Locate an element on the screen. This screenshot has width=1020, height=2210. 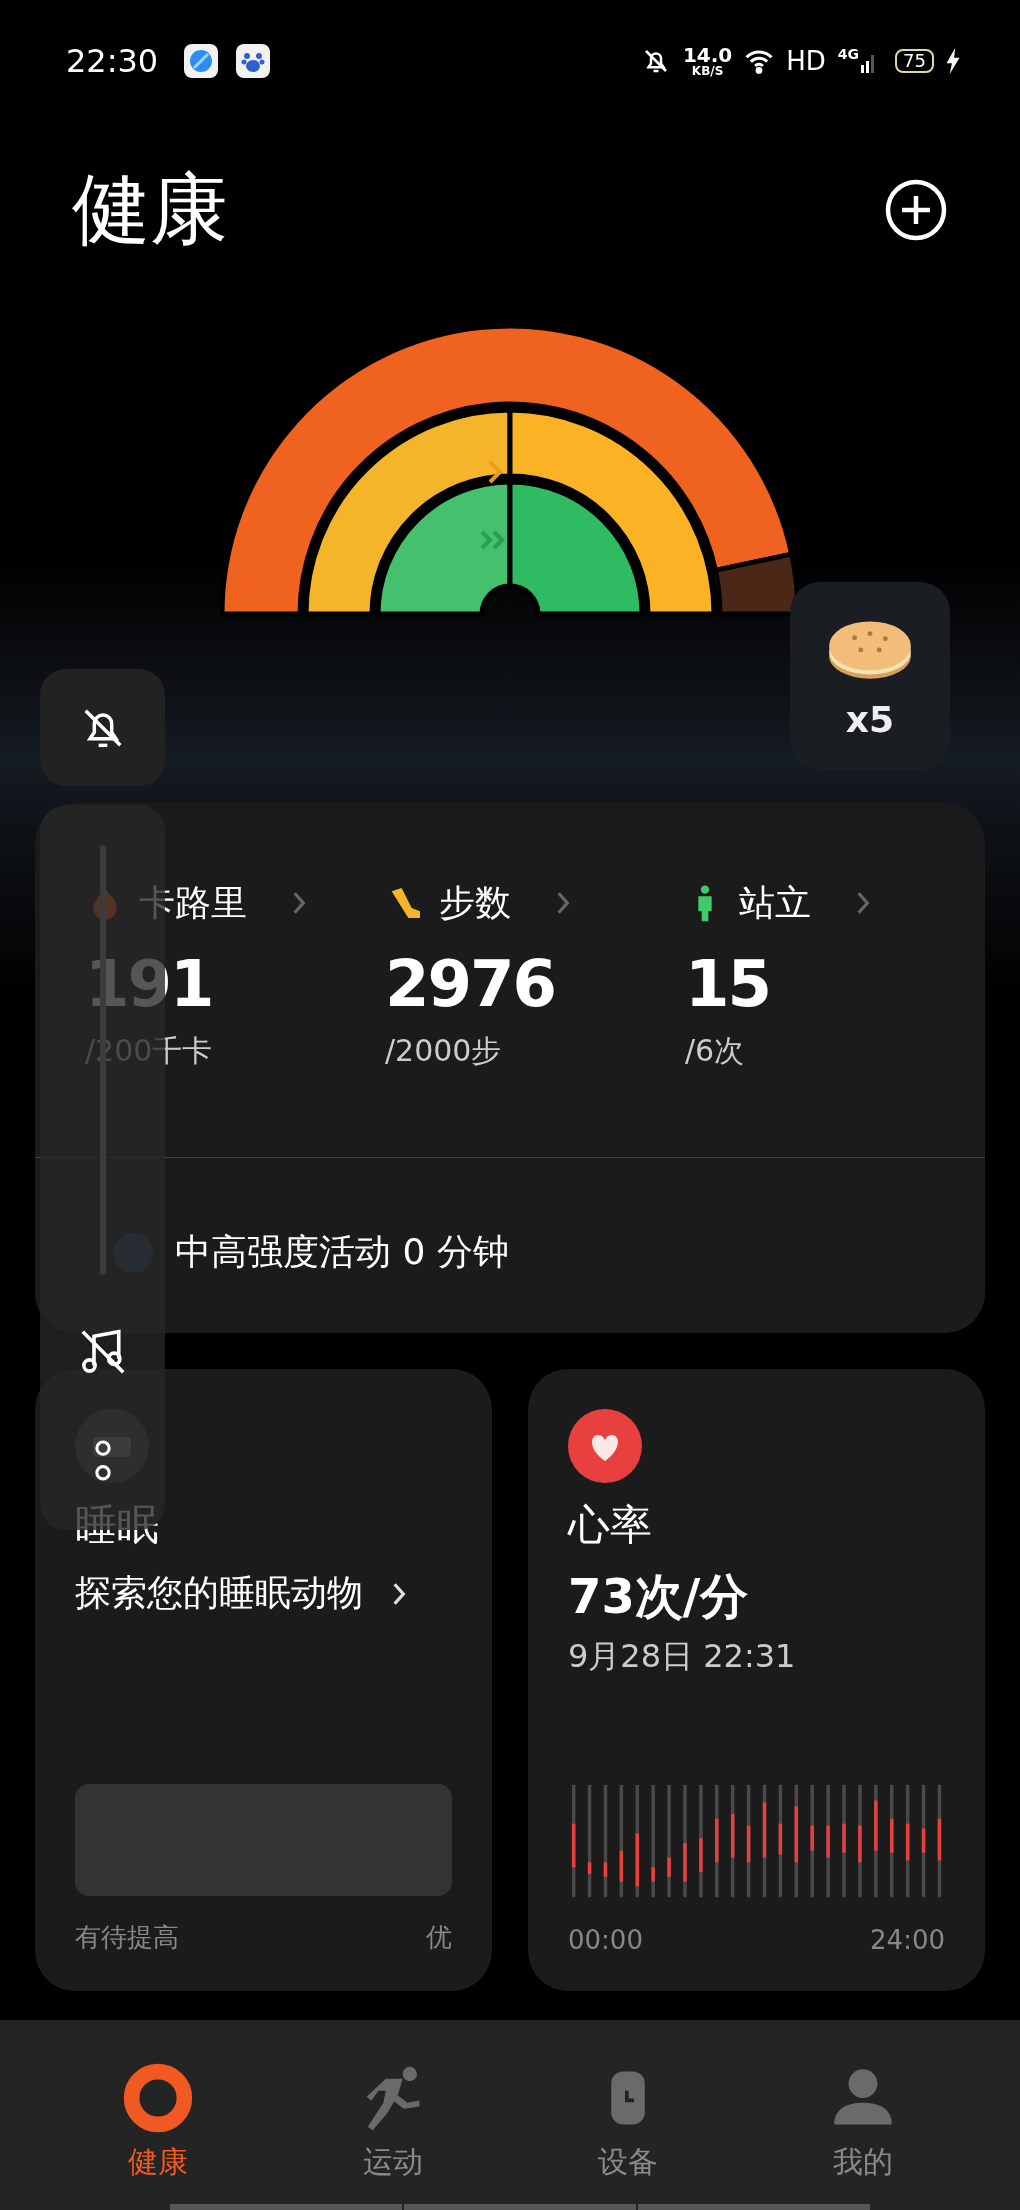
hd-label: HD is located at coordinates (806, 61).